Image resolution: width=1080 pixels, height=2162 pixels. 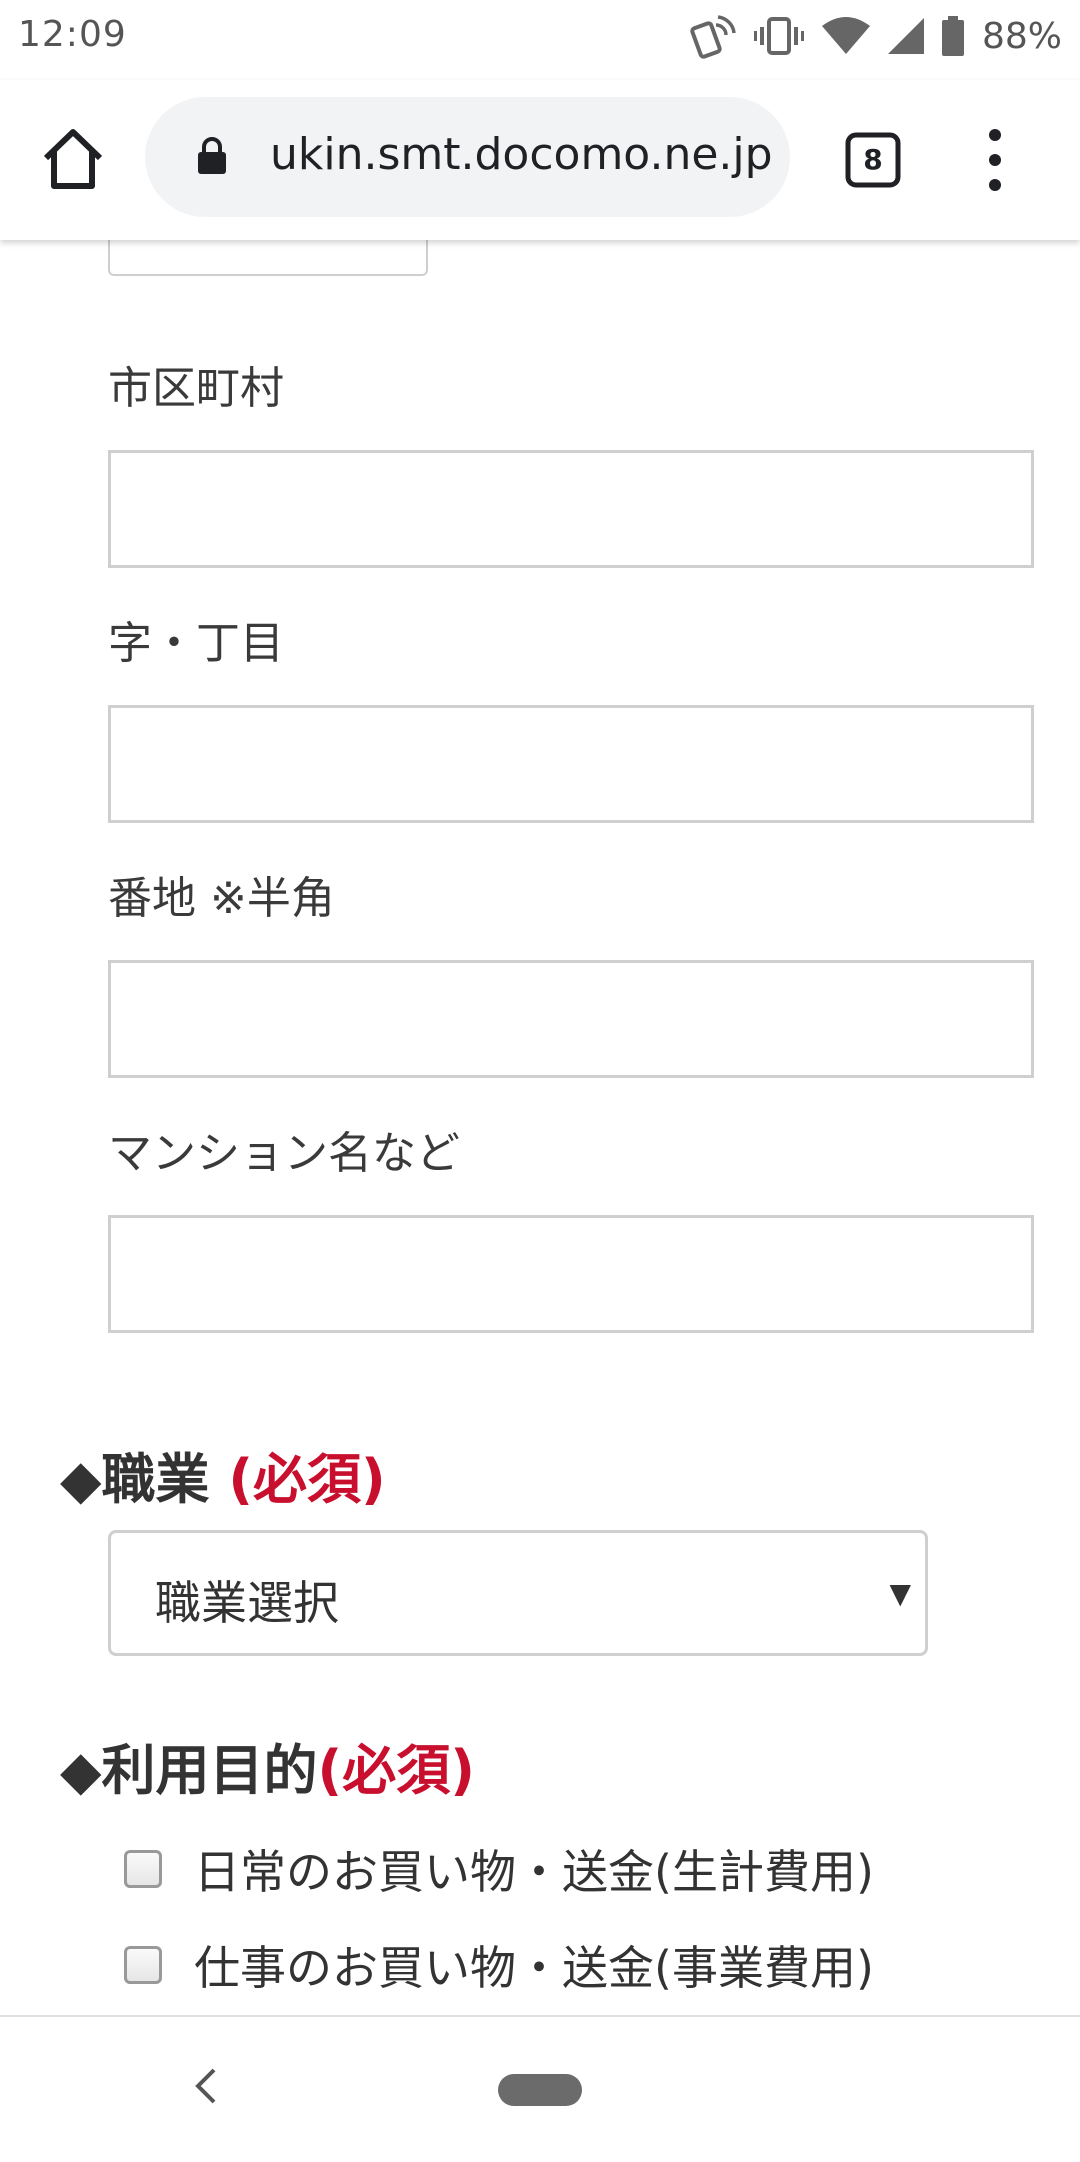 What do you see at coordinates (223, 1474) in the screenshot?
I see `occupation-heading: ◆職業 (必須)` at bounding box center [223, 1474].